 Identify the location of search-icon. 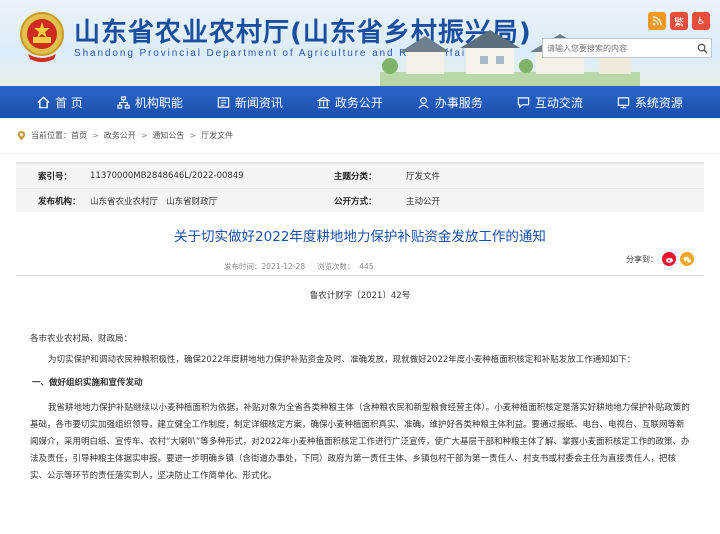
(702, 48).